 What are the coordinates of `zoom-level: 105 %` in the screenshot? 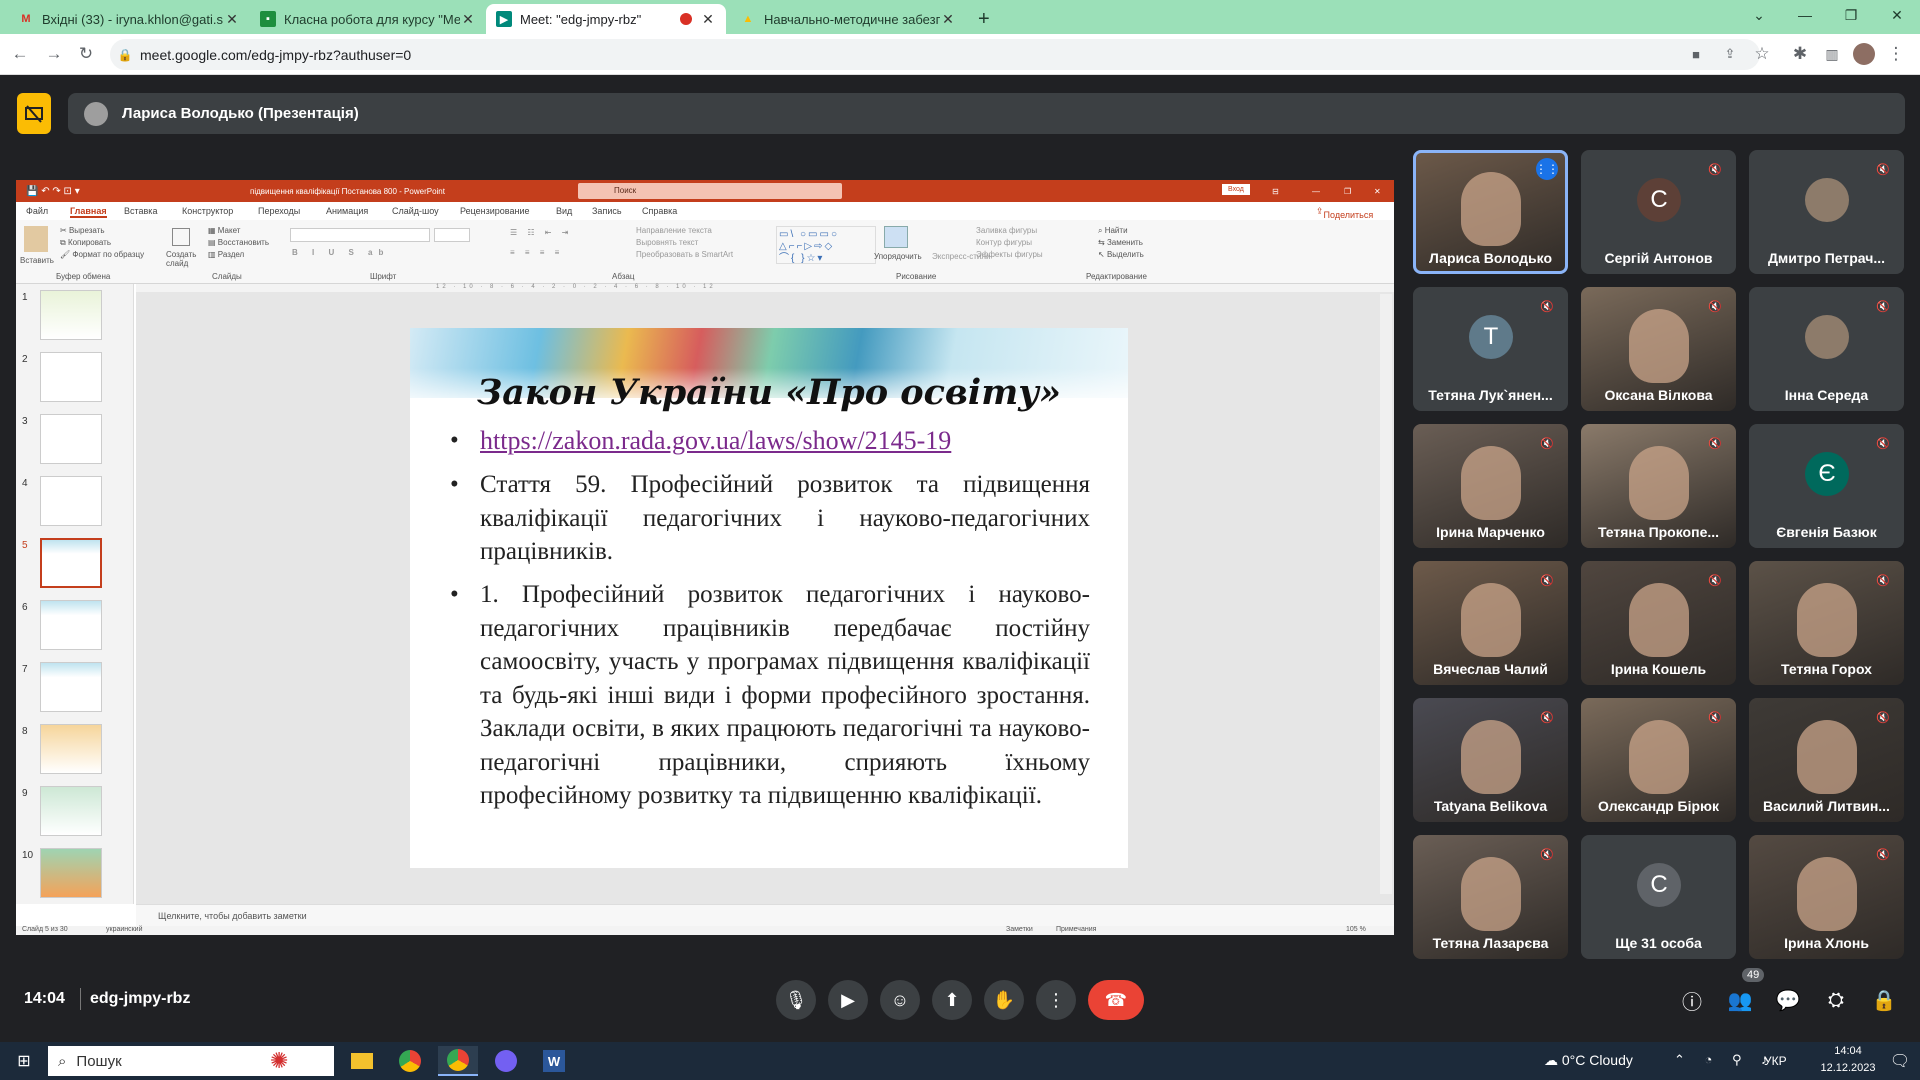 It's located at (1356, 929).